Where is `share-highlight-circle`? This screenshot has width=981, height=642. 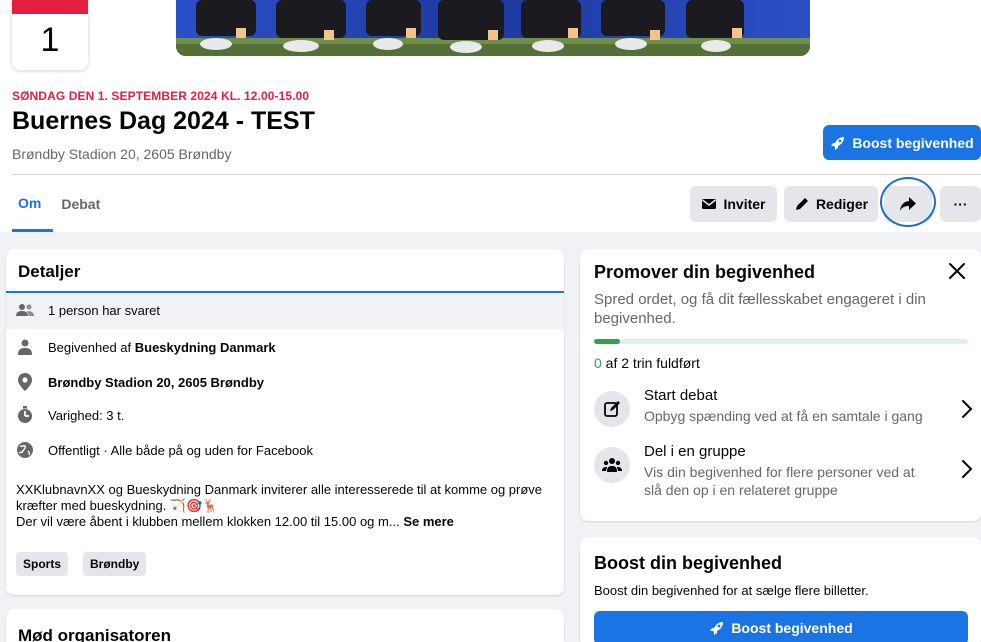
share-highlight-circle is located at coordinates (908, 202).